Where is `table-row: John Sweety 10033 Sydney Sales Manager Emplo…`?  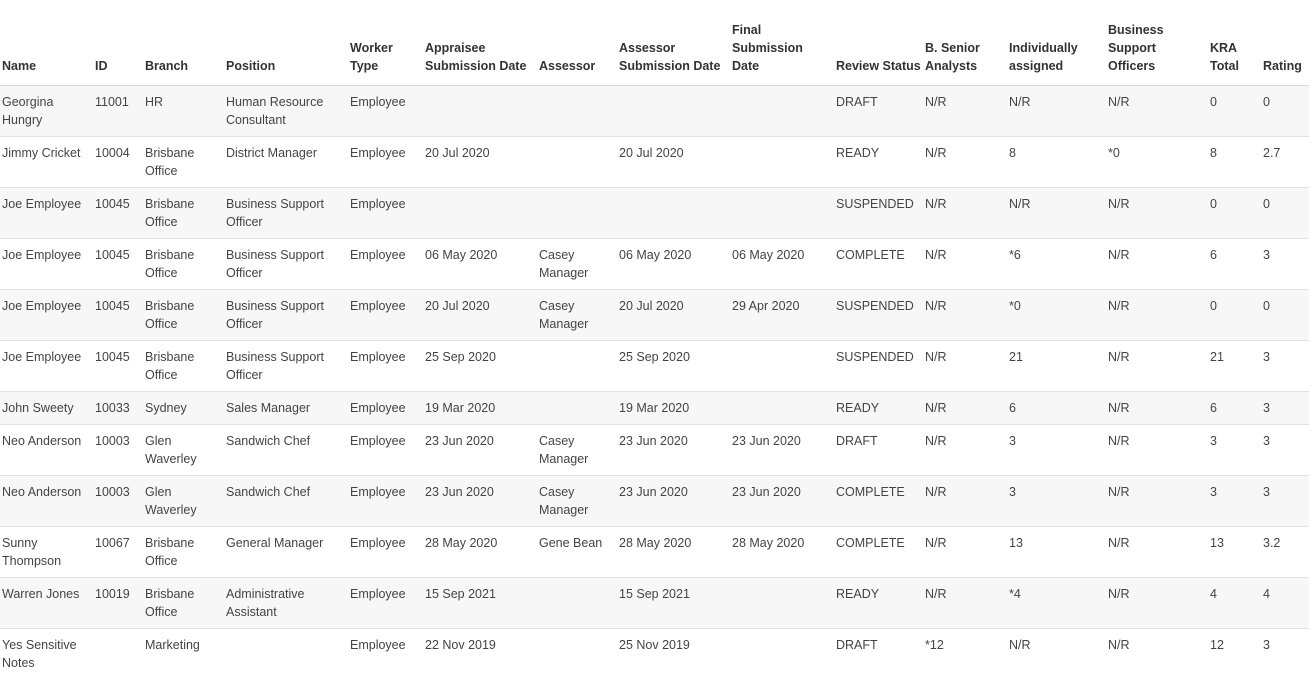
table-row: John Sweety 10033 Sydney Sales Manager Emplo… is located at coordinates (654, 408).